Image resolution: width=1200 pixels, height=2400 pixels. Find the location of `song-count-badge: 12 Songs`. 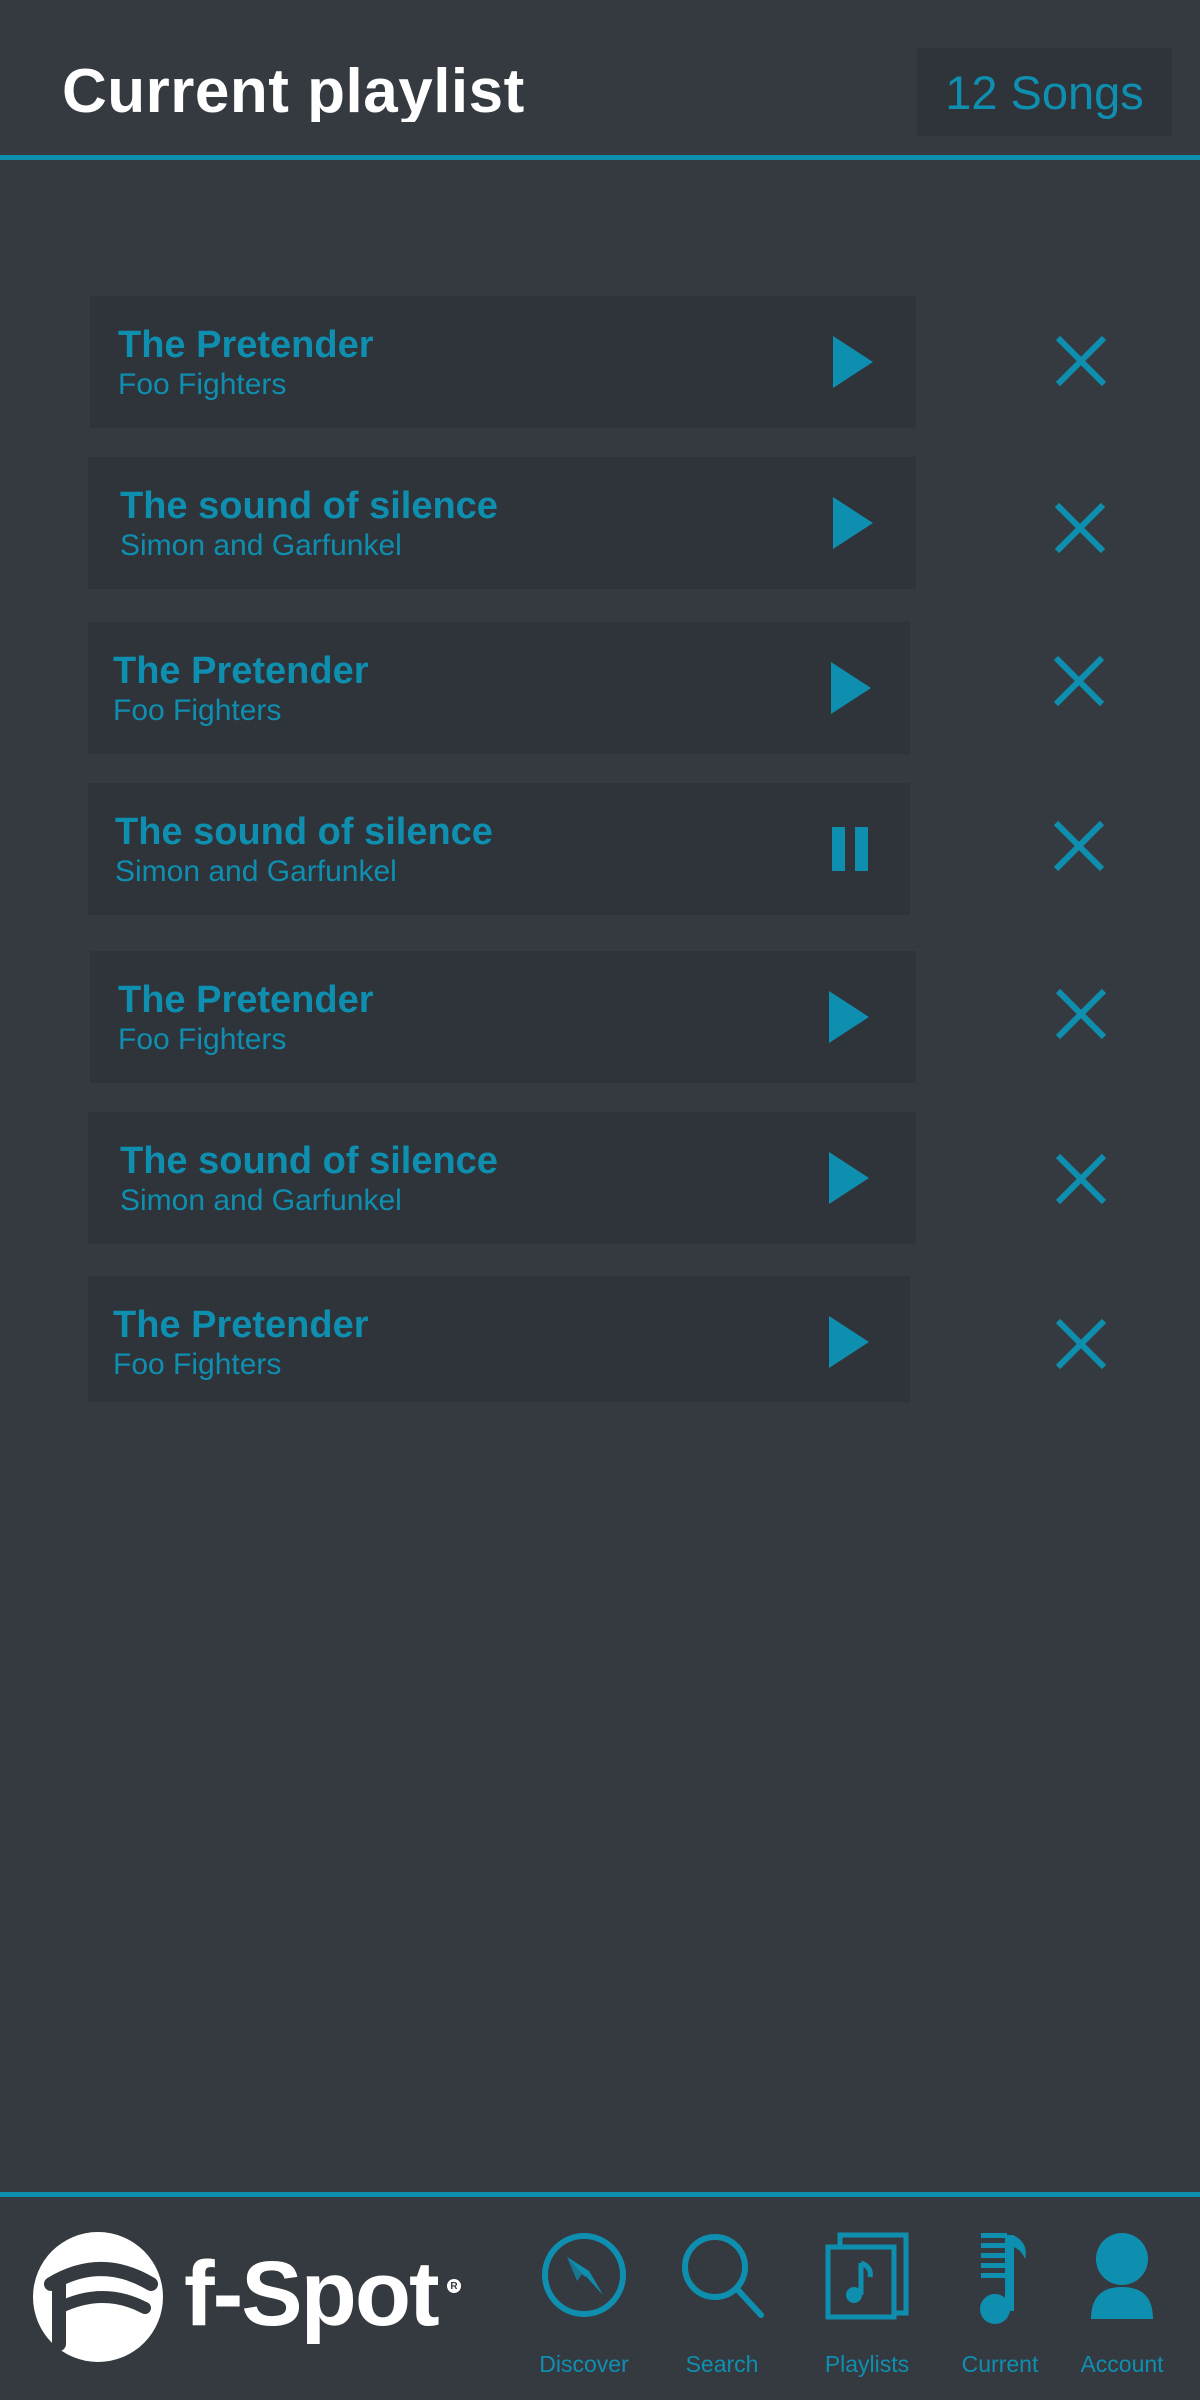

song-count-badge: 12 Songs is located at coordinates (1044, 92).